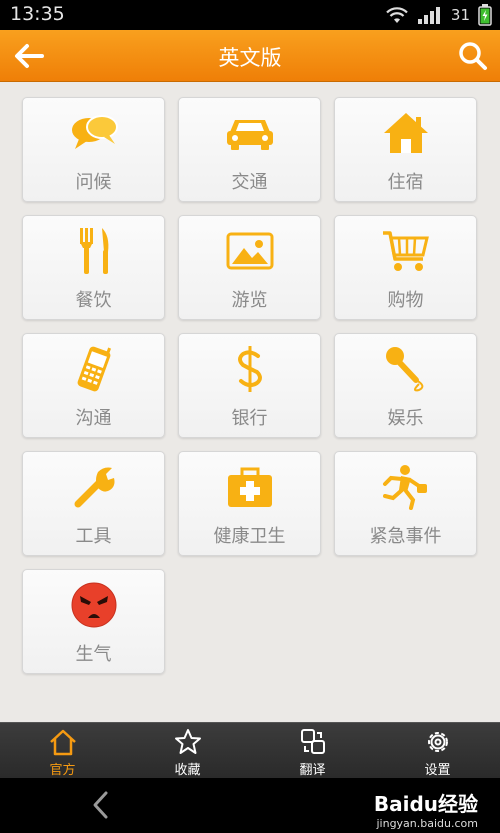  What do you see at coordinates (93, 300) in the screenshot?
I see `category-label: 餐饮` at bounding box center [93, 300].